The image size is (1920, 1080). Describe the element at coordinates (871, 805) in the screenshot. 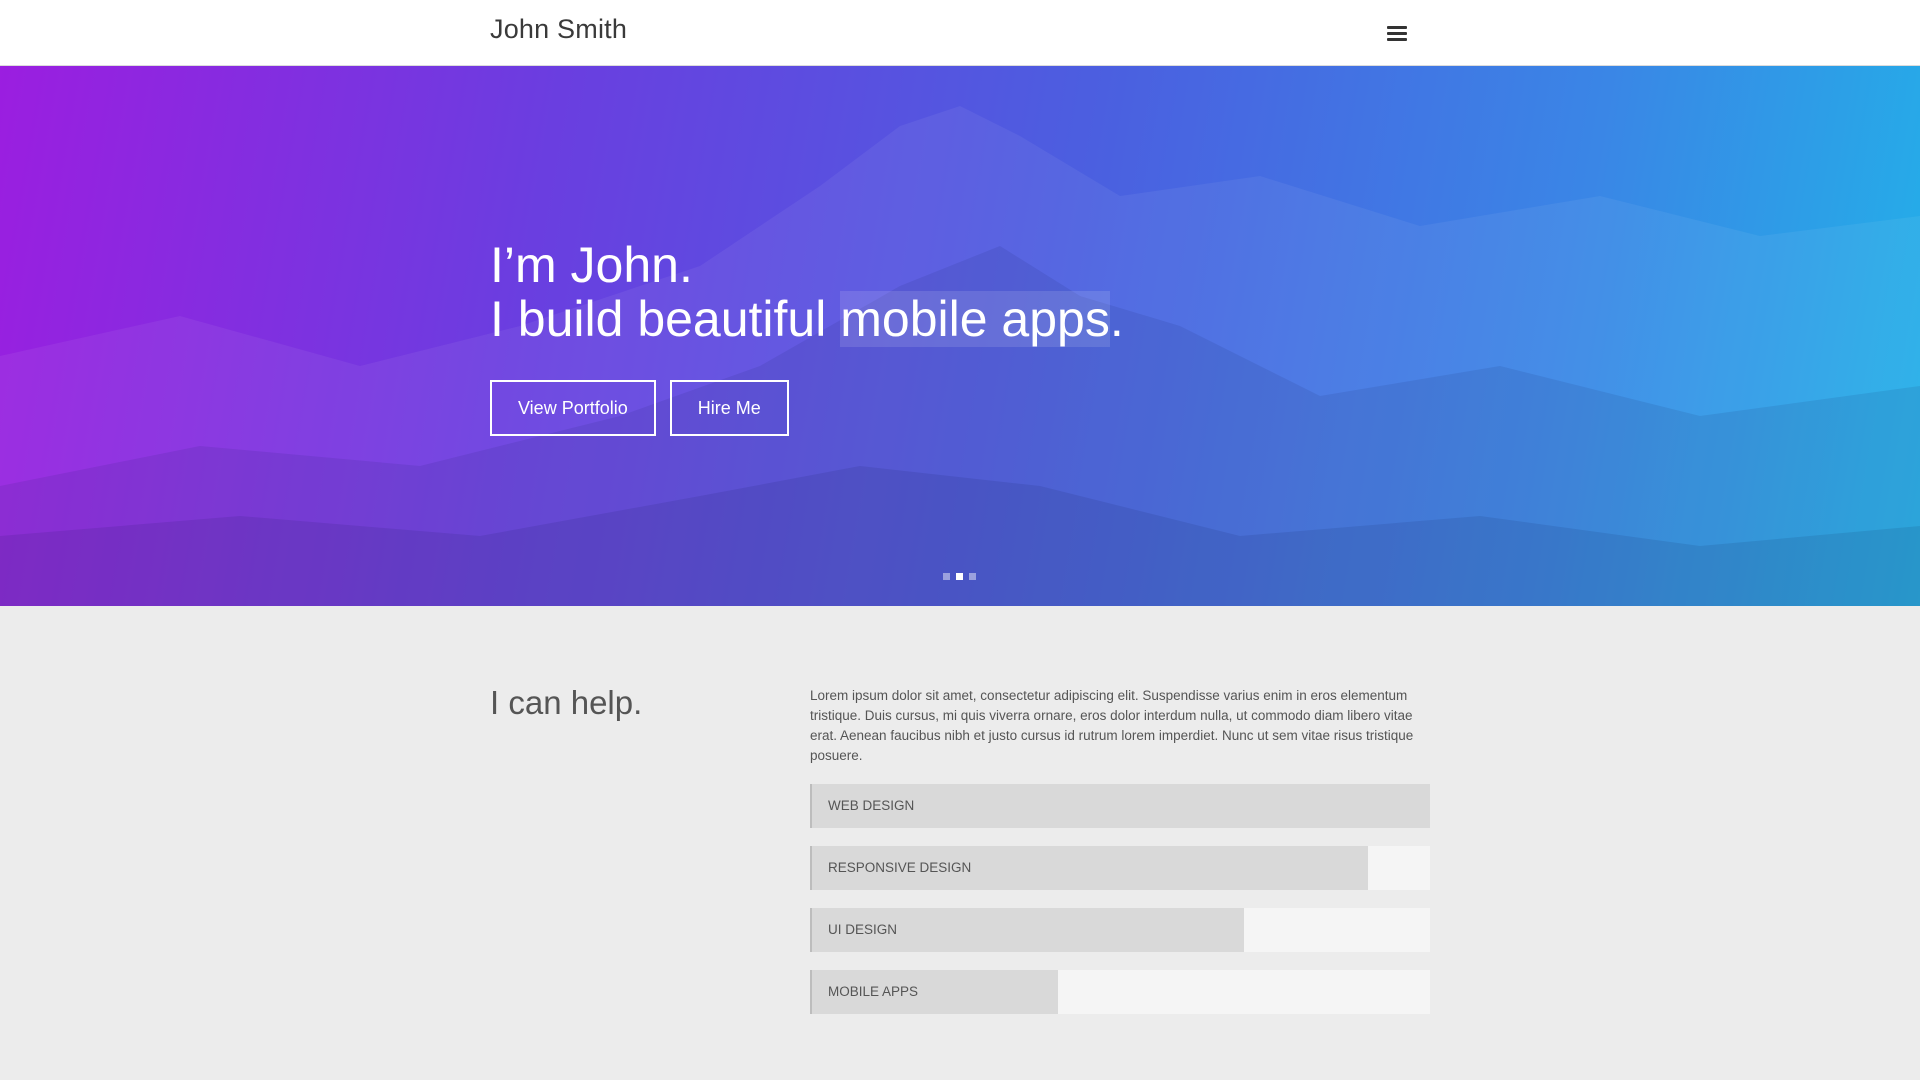

I see `skill-label: WEB DESIGN` at that location.